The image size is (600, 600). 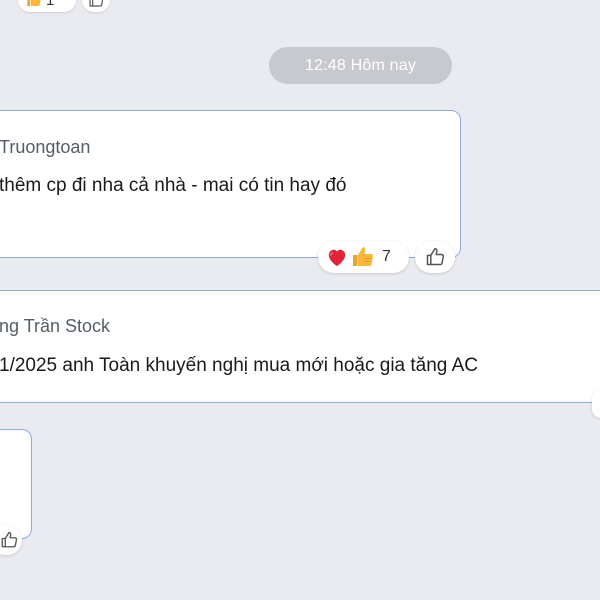 I want to click on heart-icon, so click(x=337, y=257).